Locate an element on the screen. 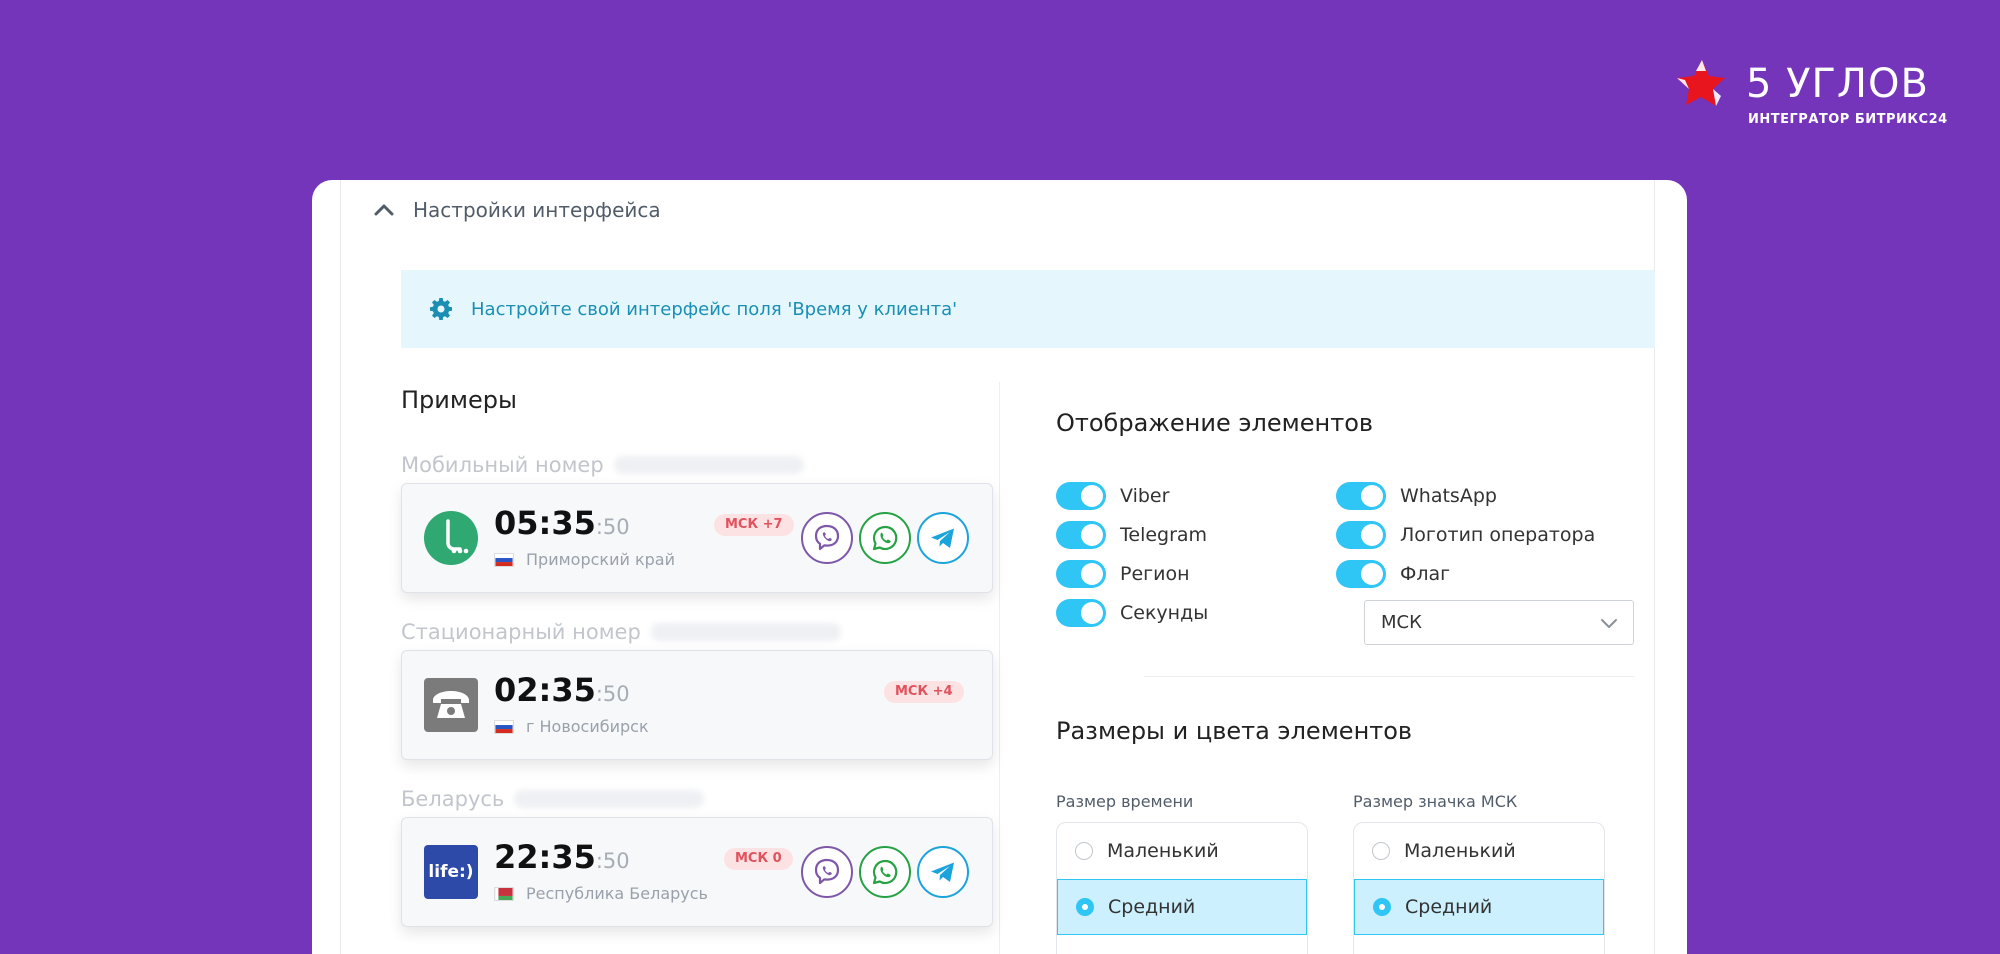 The height and width of the screenshot is (954, 2000). time-size-group: Маленький Средний is located at coordinates (1182, 888).